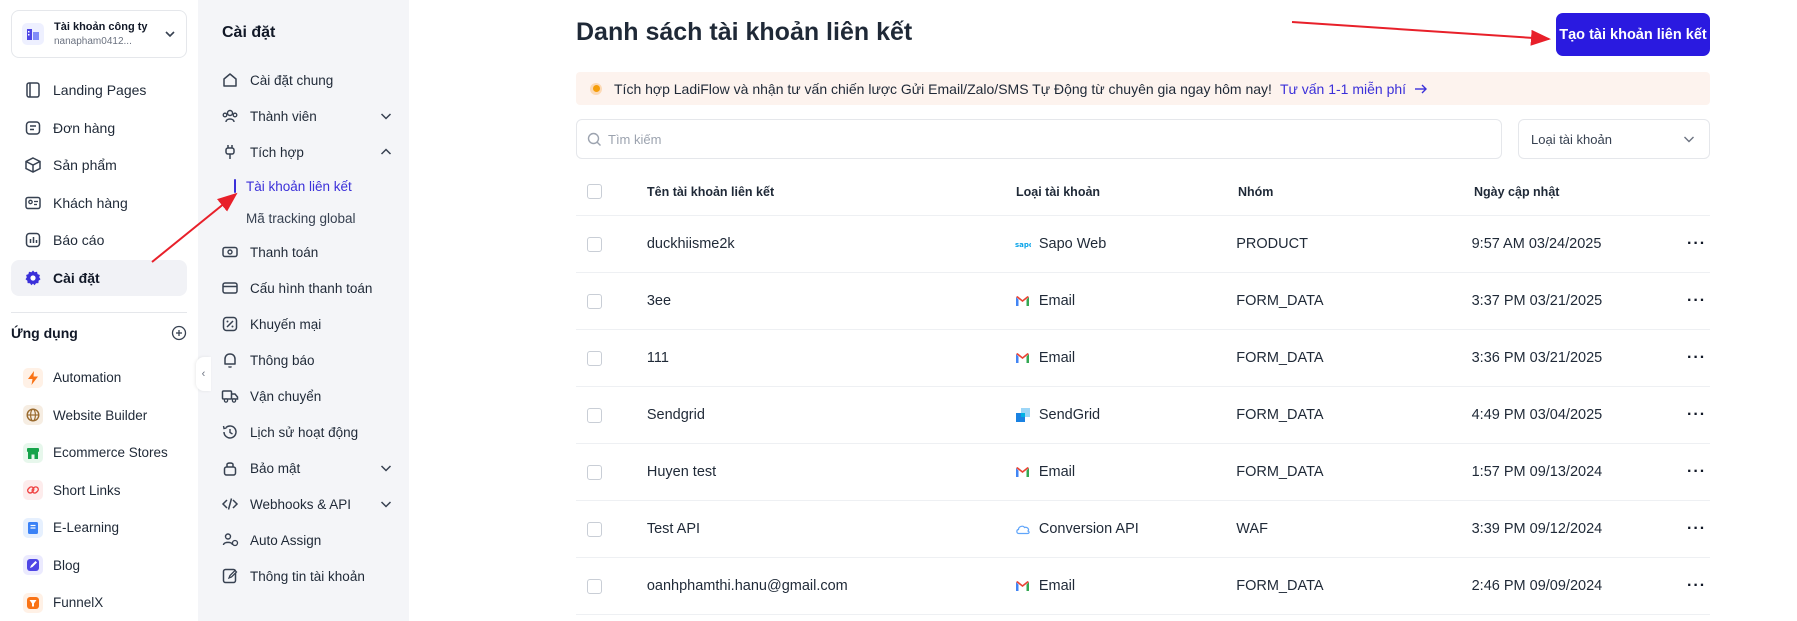 The width and height of the screenshot is (1797, 621). Describe the element at coordinates (306, 288) in the screenshot. I see `settings-item-payment-config: Cấu hình thanh toán` at that location.